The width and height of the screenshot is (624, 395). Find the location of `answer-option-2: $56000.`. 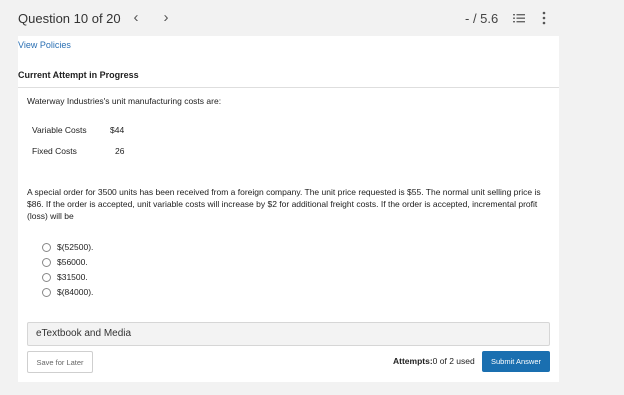

answer-option-2: $56000. is located at coordinates (65, 262).